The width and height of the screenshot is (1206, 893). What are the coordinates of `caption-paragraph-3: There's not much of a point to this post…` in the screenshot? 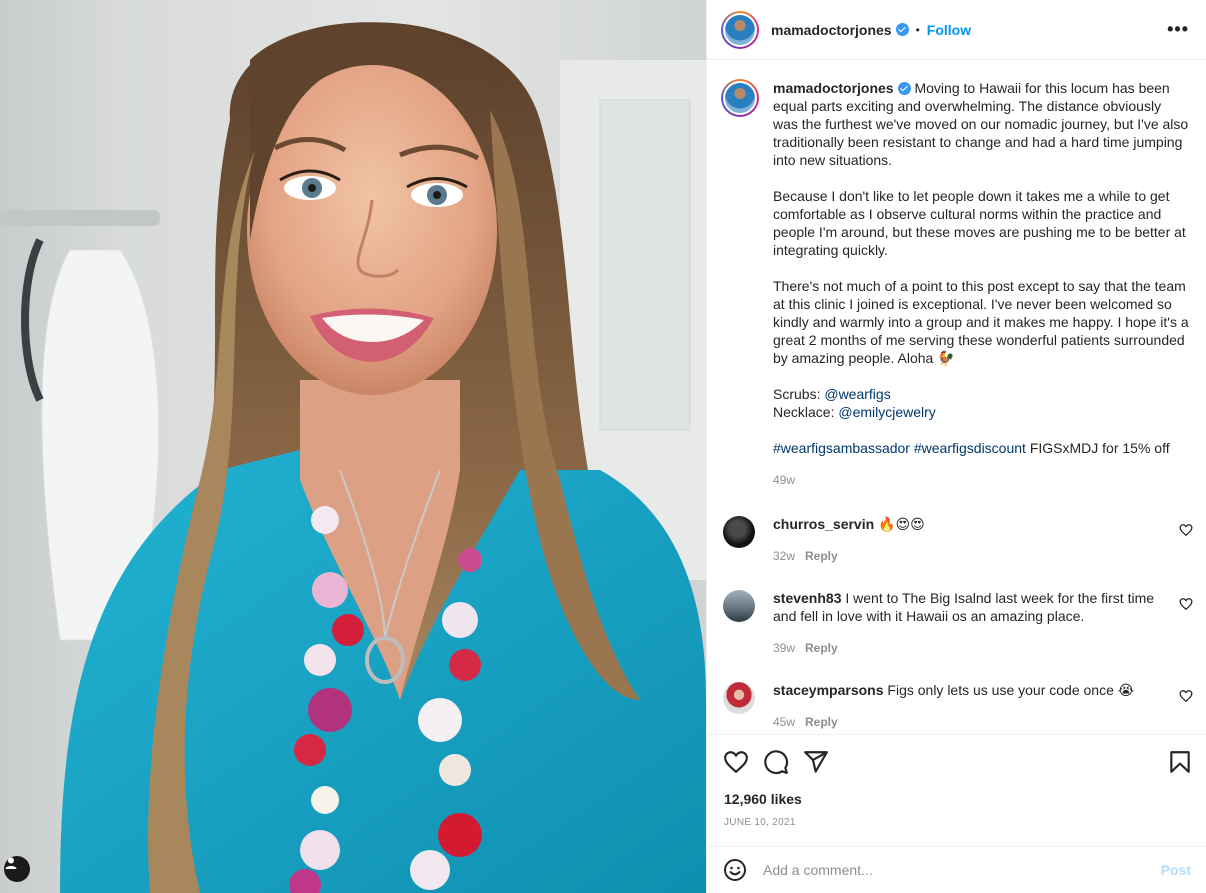 It's located at (981, 322).